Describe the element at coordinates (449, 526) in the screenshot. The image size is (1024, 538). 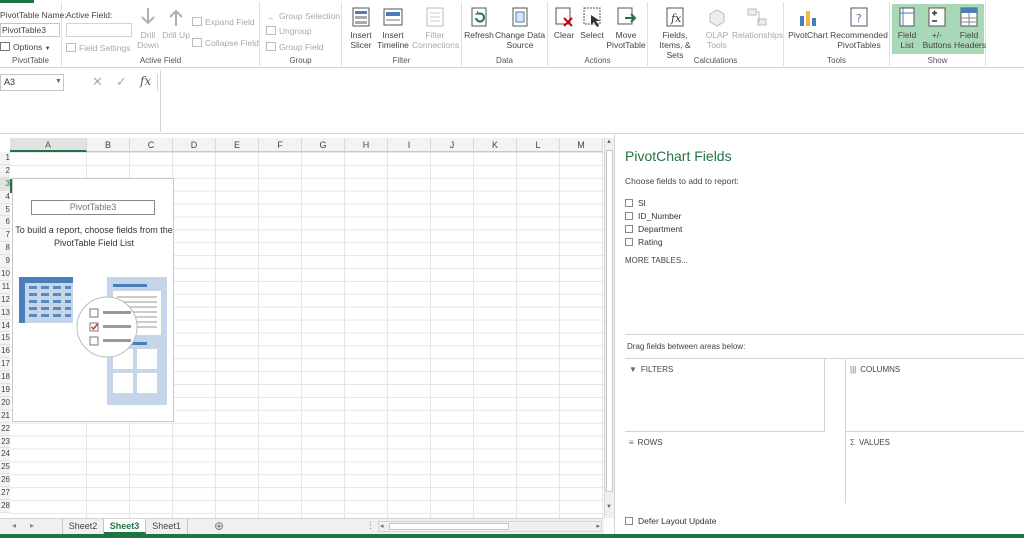
I see `horizontal-scroll-thumb` at that location.